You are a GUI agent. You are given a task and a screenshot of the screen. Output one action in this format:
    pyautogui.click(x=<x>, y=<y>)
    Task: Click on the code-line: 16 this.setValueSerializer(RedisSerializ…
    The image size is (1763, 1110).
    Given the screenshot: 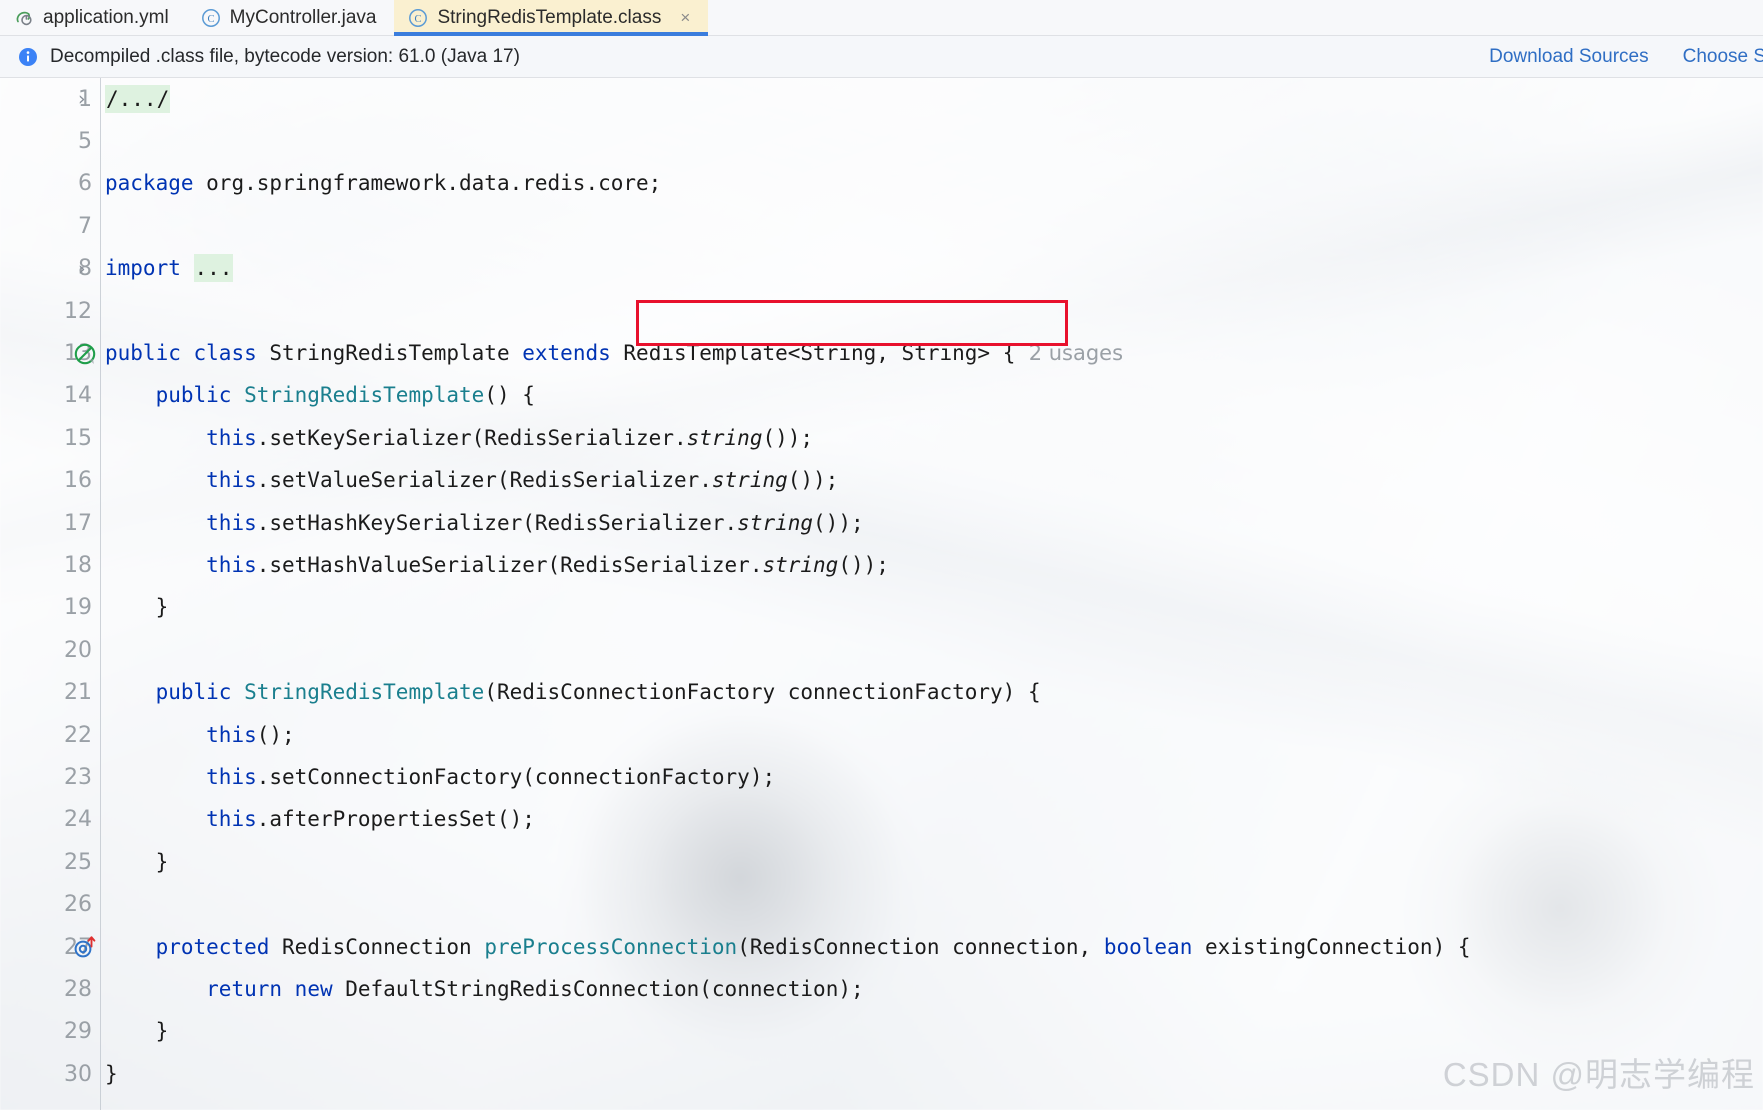 What is the action you would take?
    pyautogui.click(x=881, y=481)
    